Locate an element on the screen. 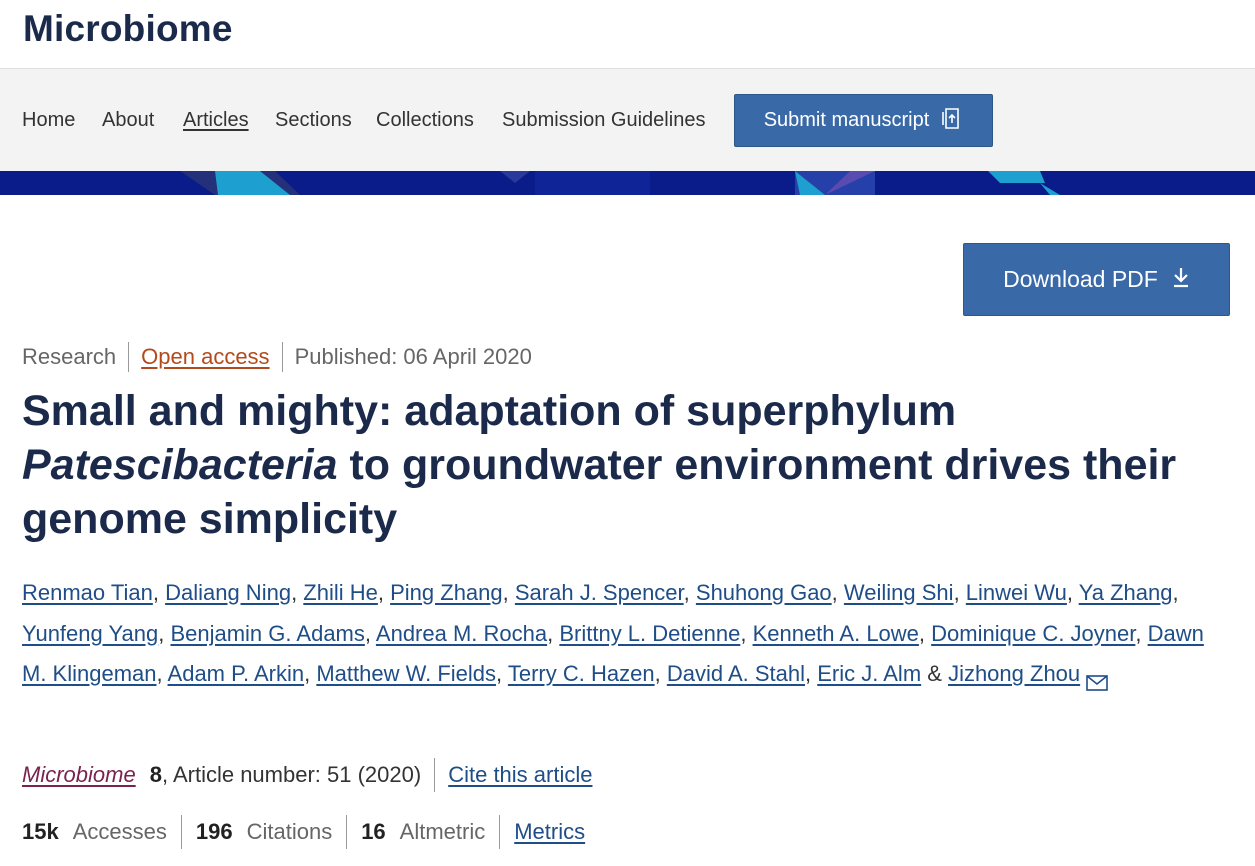 Image resolution: width=1255 pixels, height=866 pixels. author-link: Brittny L. Detienne is located at coordinates (649, 633).